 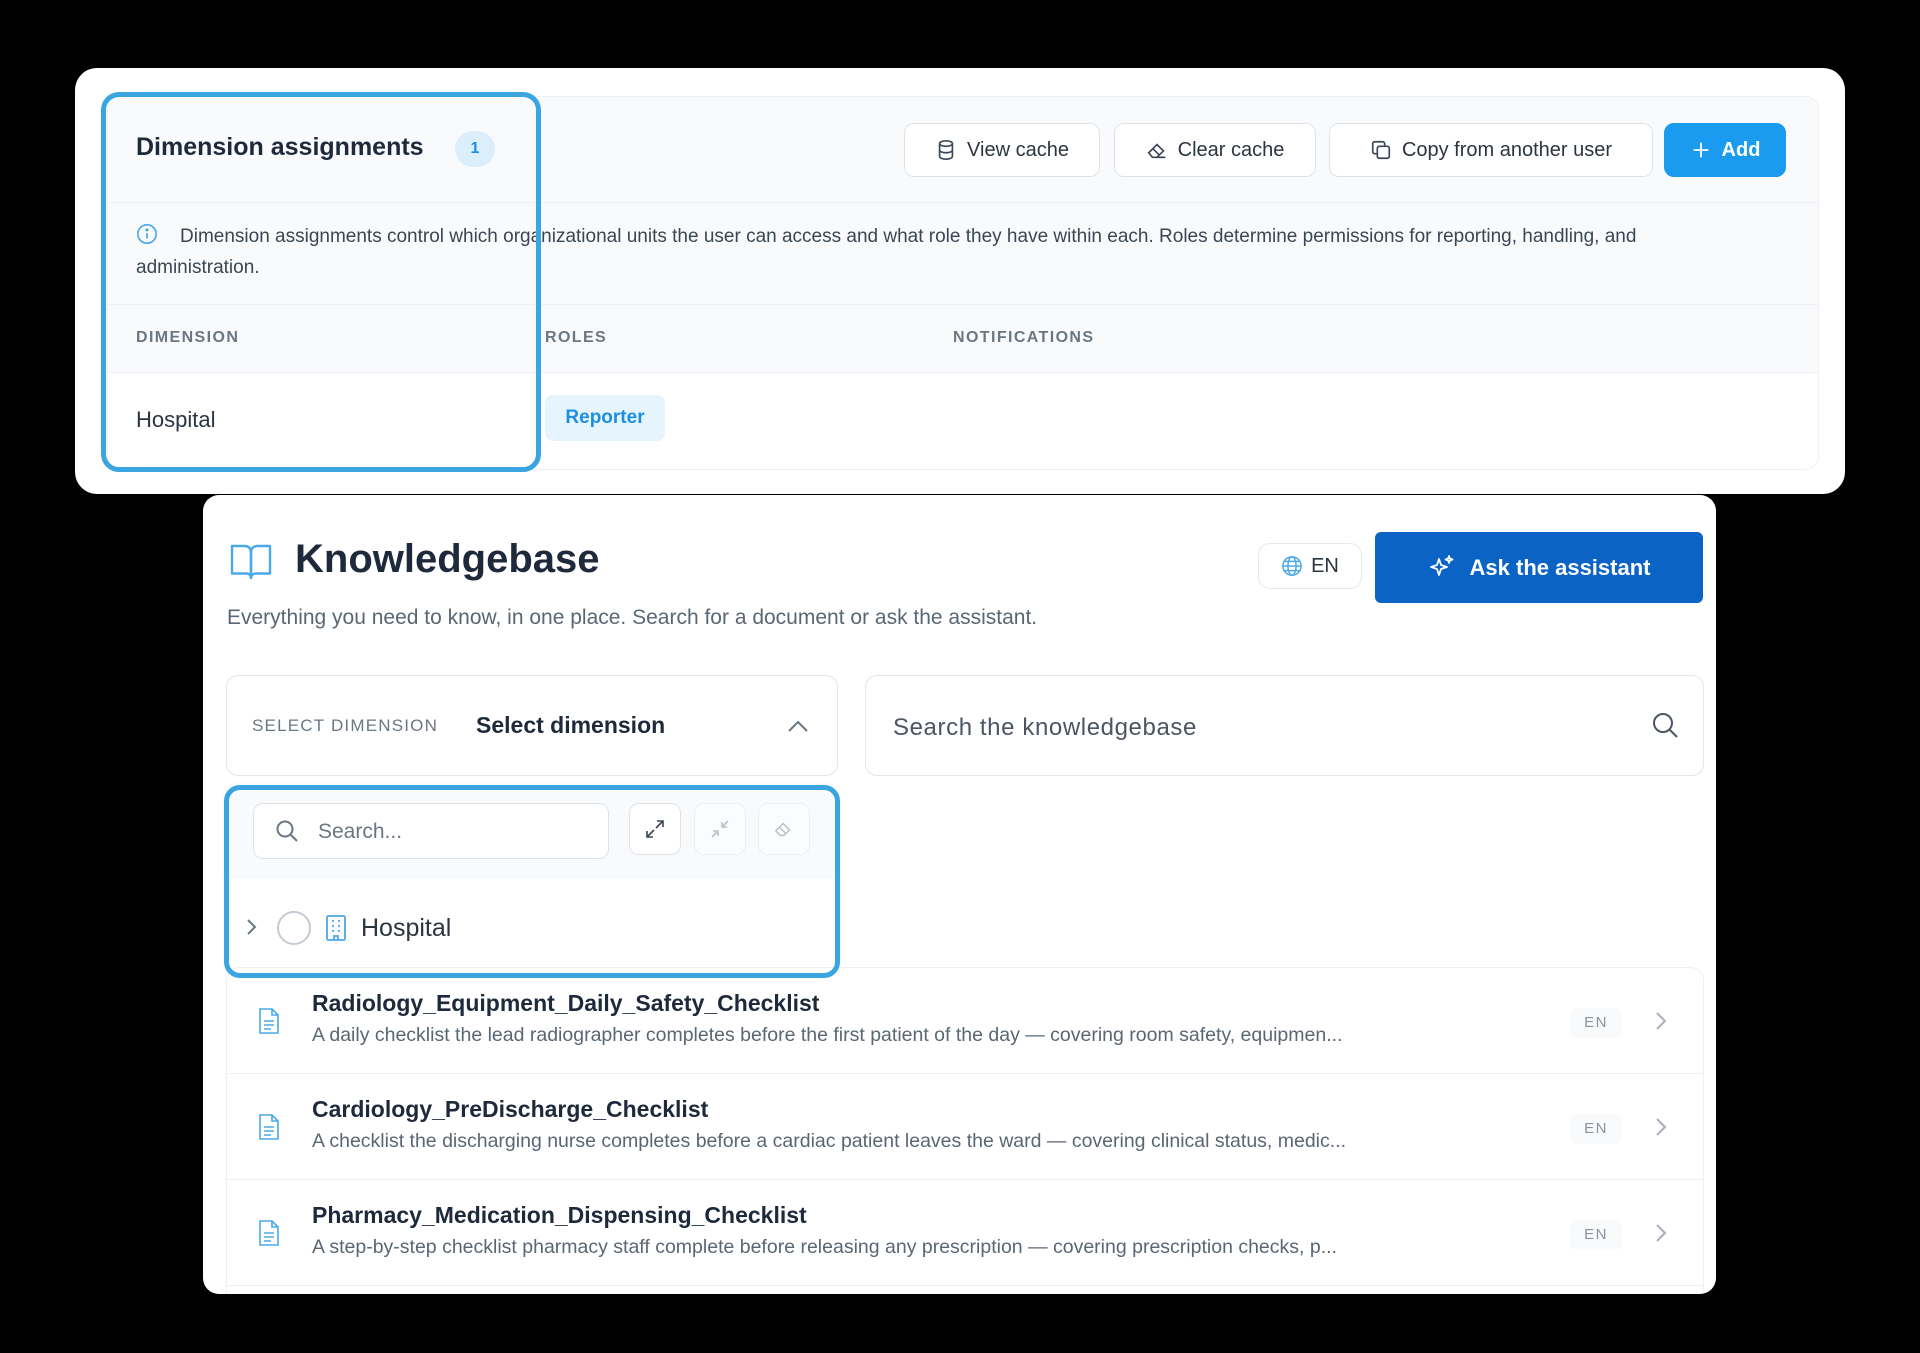 I want to click on language-label: EN, so click(x=1325, y=565).